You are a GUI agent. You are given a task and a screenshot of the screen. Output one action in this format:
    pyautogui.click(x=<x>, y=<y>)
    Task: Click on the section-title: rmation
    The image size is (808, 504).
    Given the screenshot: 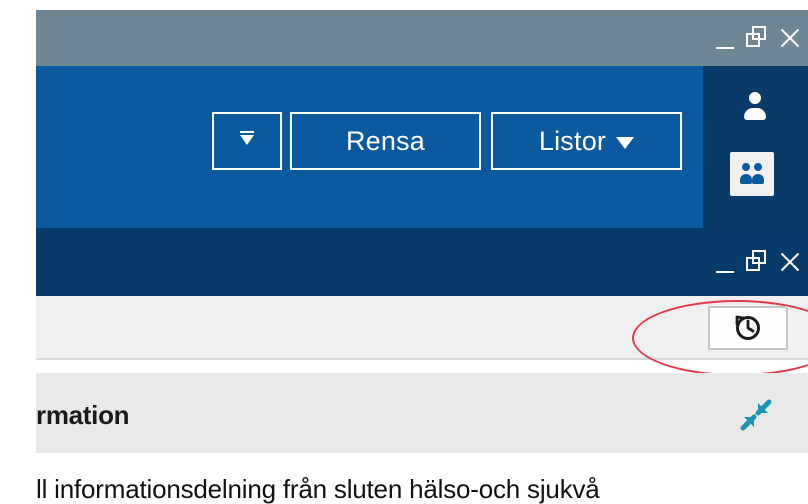 What is the action you would take?
    pyautogui.click(x=83, y=415)
    